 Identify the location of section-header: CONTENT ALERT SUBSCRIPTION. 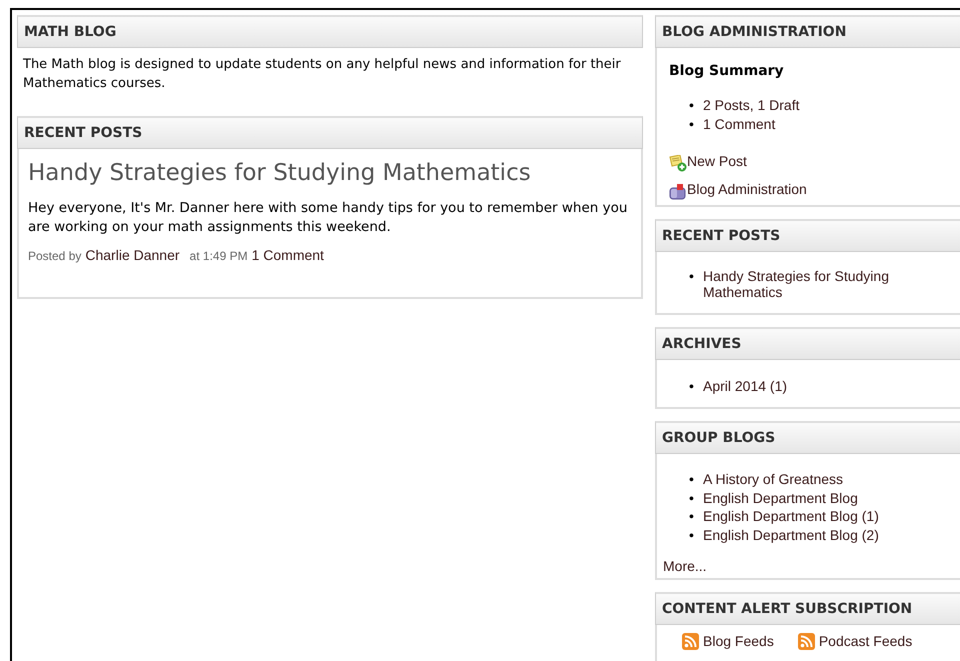
(807, 608).